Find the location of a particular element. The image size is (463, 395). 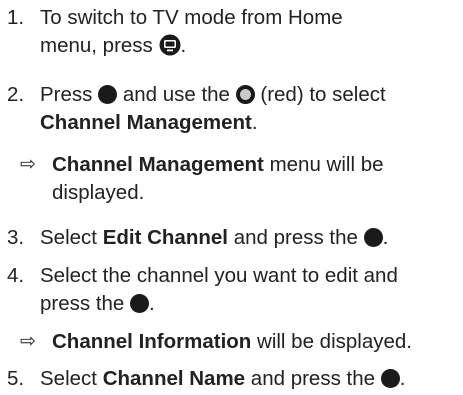

step-number: 2. is located at coordinates (16, 94).